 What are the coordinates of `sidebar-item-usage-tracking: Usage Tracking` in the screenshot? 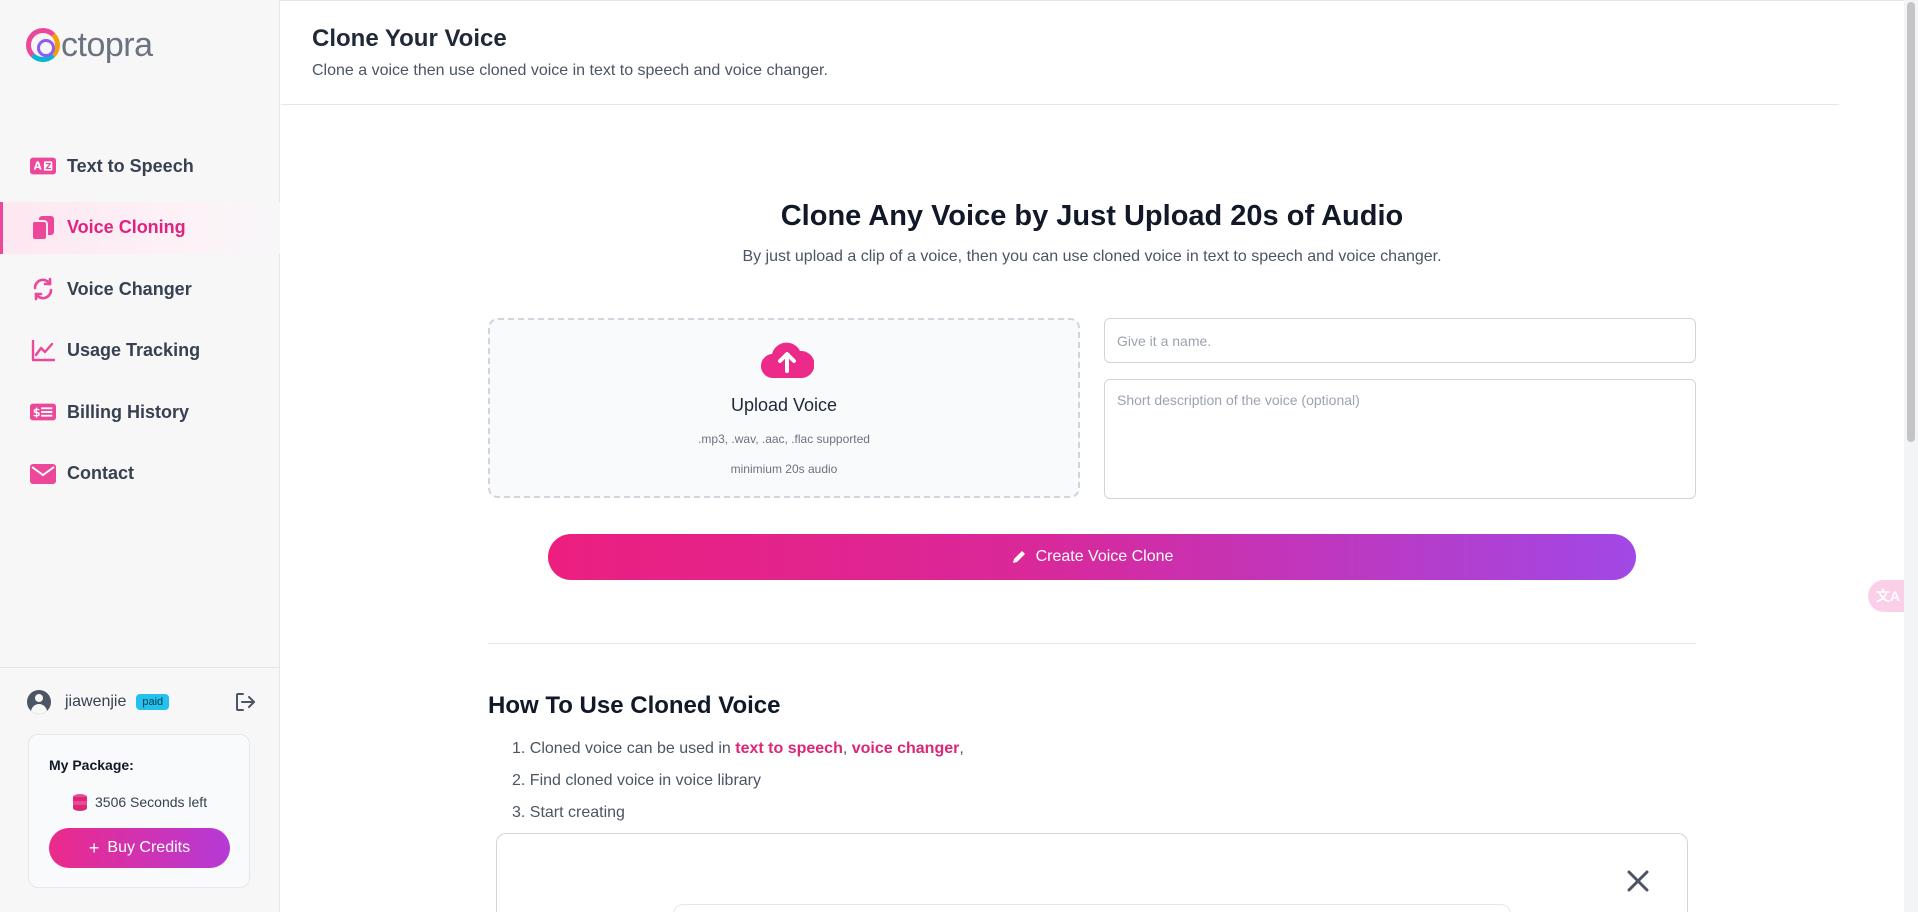 It's located at (140, 351).